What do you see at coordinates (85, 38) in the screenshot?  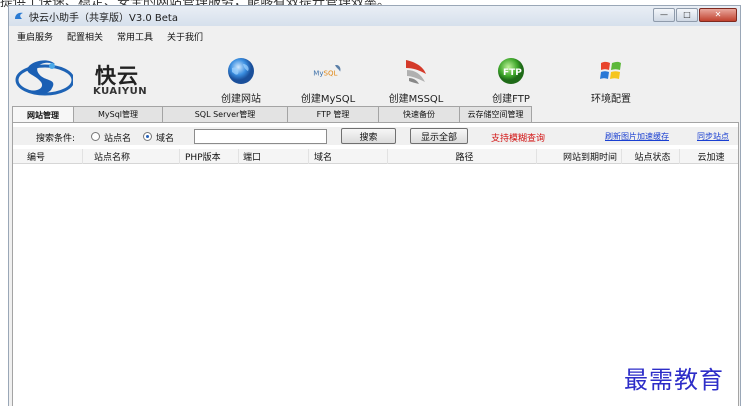 I see `menu-config: 配置相关` at bounding box center [85, 38].